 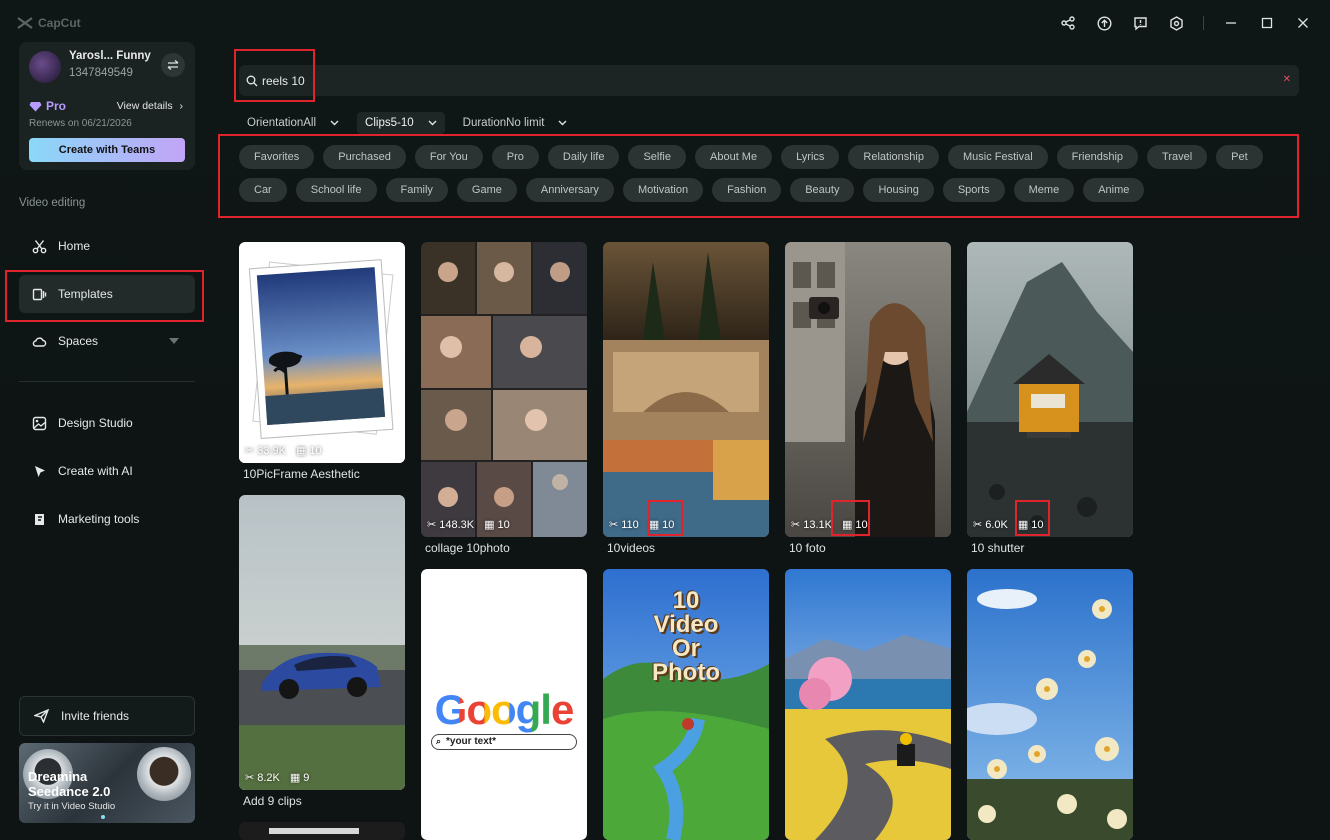 I want to click on swap-icon, so click(x=173, y=65).